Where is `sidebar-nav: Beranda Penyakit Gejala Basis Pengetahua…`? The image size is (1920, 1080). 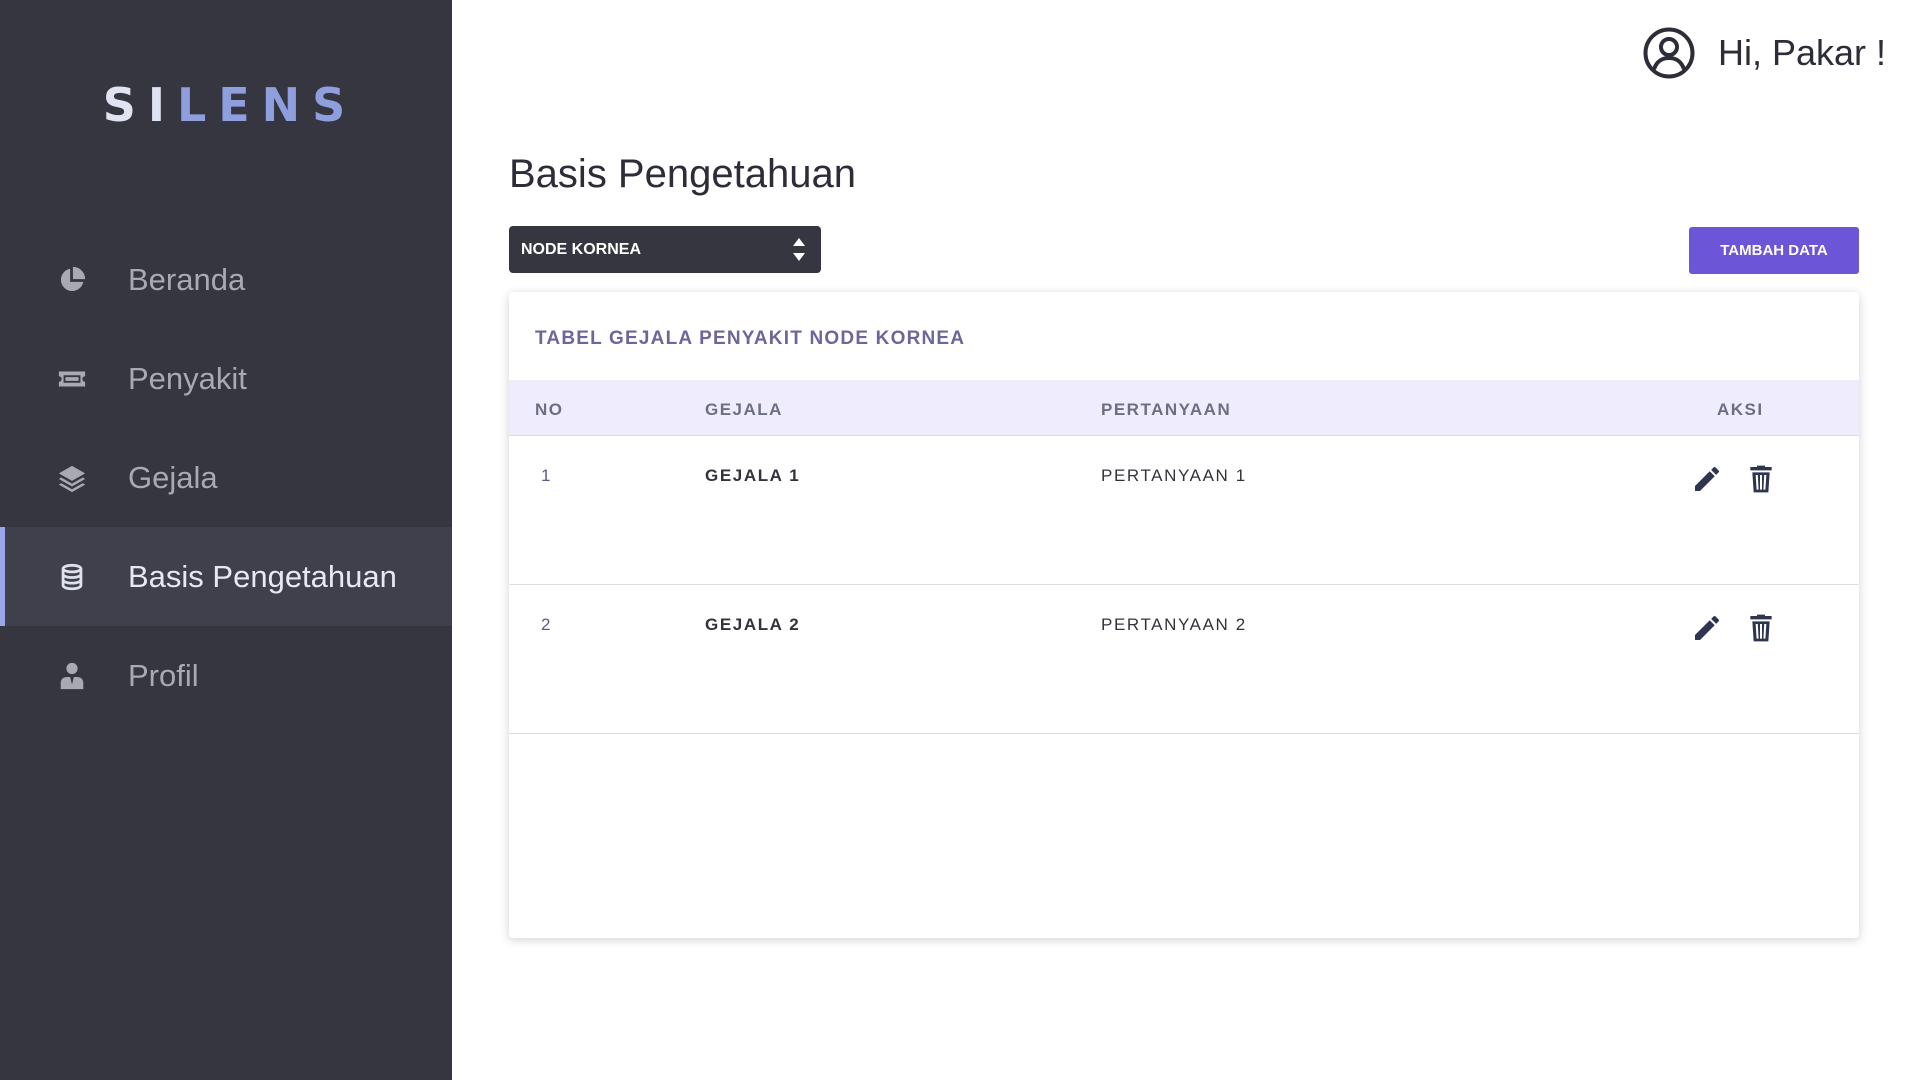 sidebar-nav: Beranda Penyakit Gejala Basis Pengetahua… is located at coordinates (226, 477).